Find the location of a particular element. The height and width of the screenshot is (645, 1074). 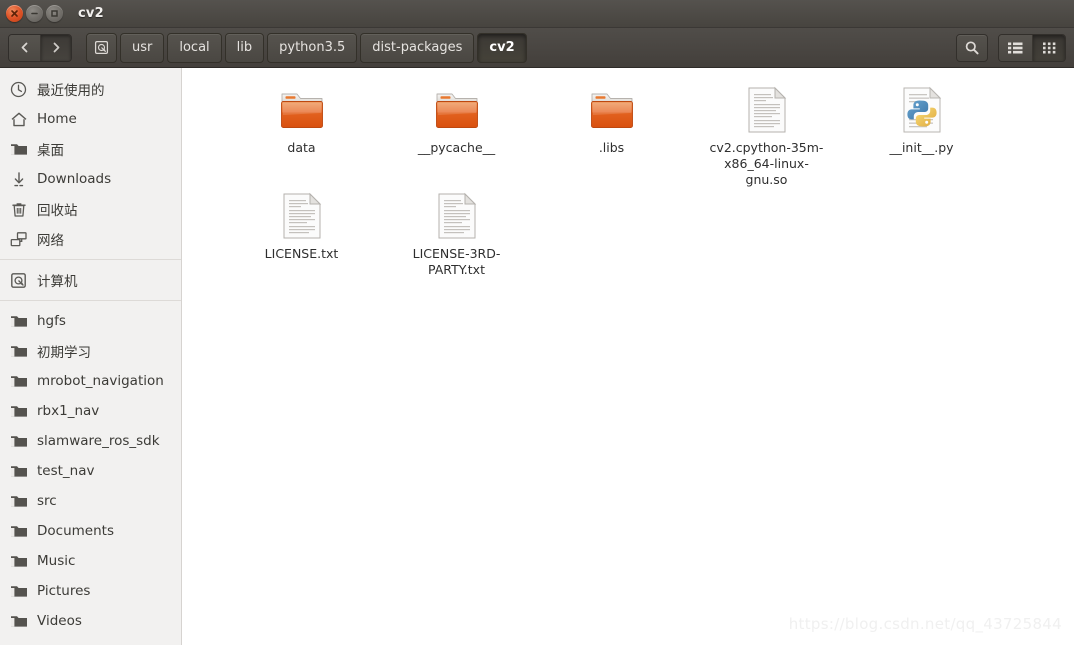

breadcrumb-label: local is located at coordinates (194, 47).